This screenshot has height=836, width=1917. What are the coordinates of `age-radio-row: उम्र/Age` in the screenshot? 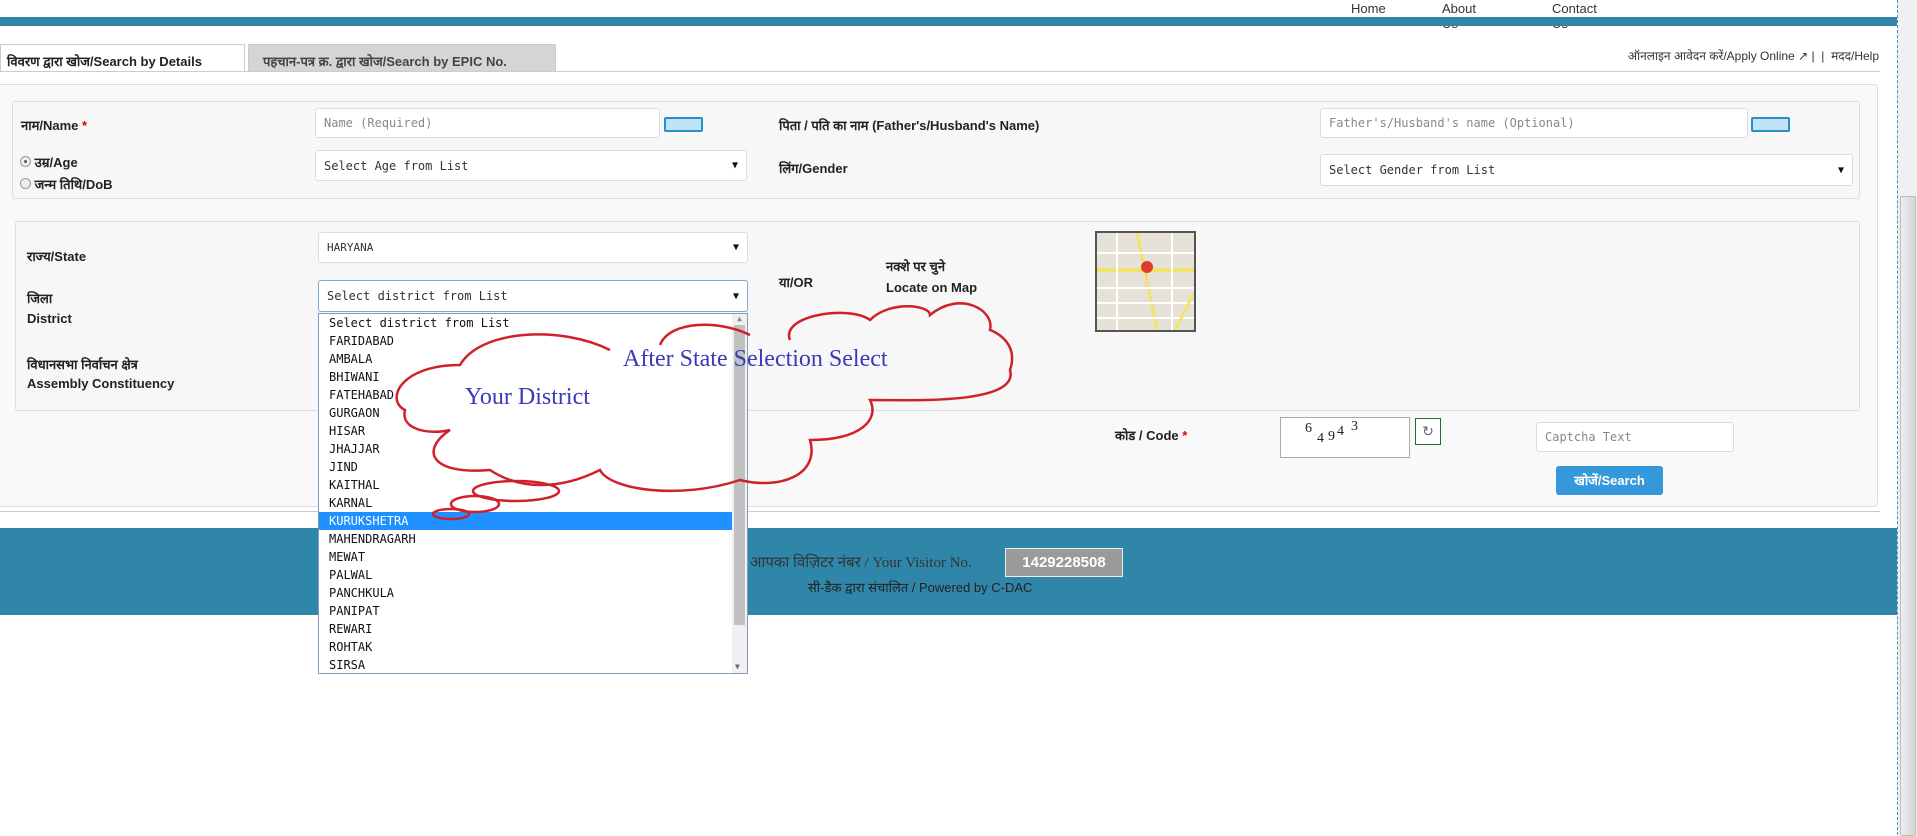 It's located at (49, 162).